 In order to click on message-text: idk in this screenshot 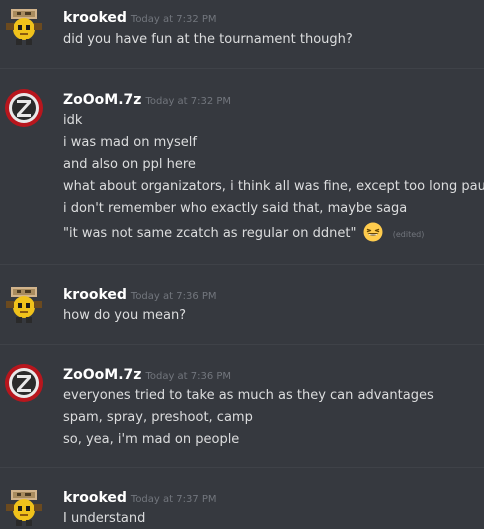, I will do `click(73, 120)`.